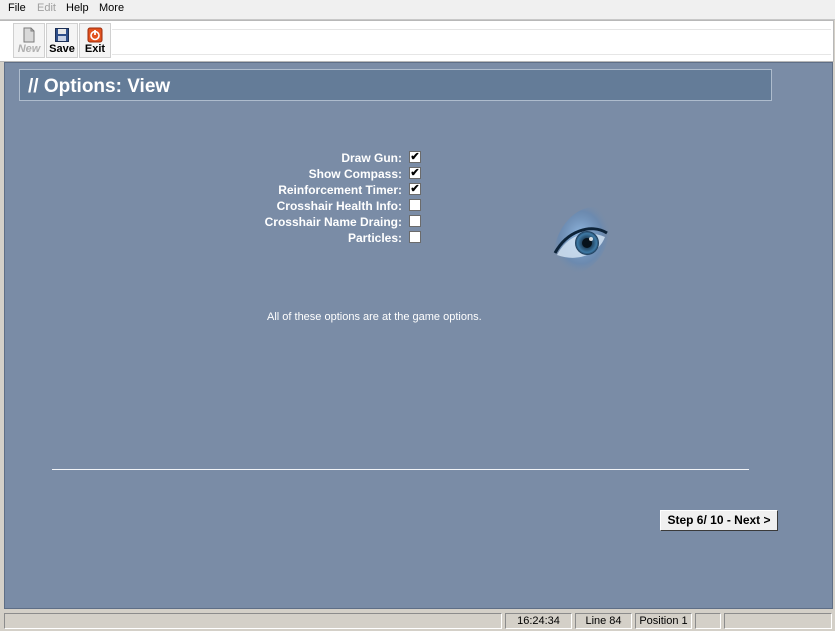 Image resolution: width=835 pixels, height=631 pixels. What do you see at coordinates (371, 158) in the screenshot?
I see `option-label: Draw Gun:` at bounding box center [371, 158].